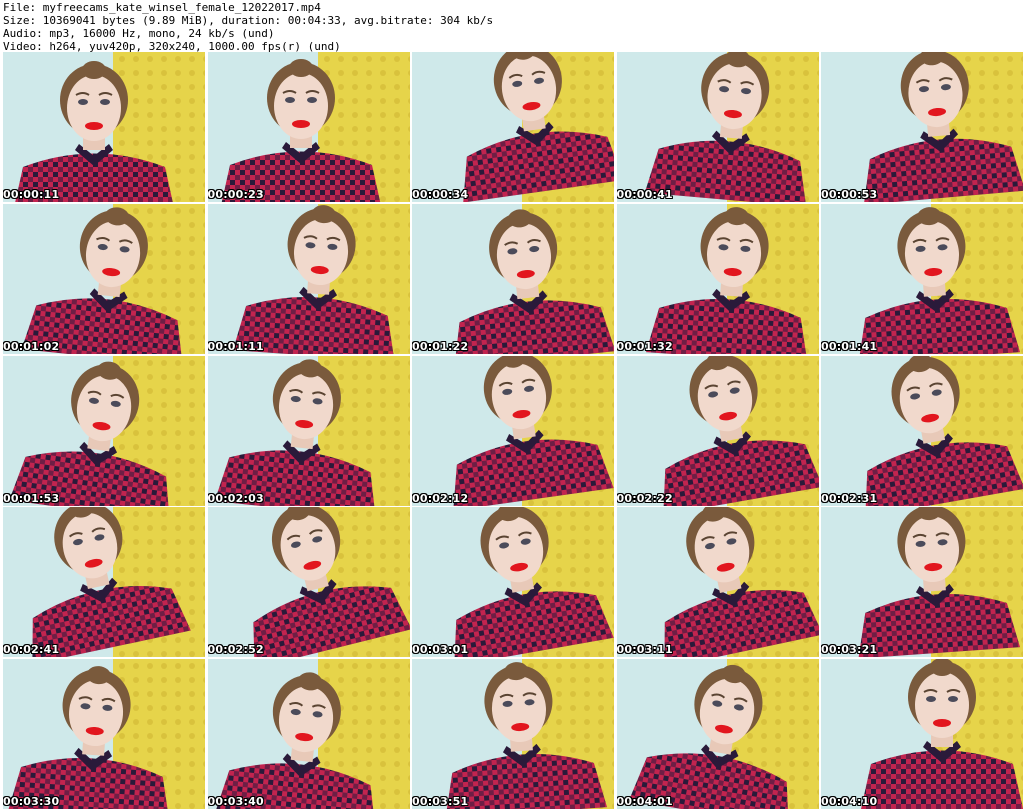  I want to click on video-frame-thumbnail: 00:00:11, so click(104, 127).